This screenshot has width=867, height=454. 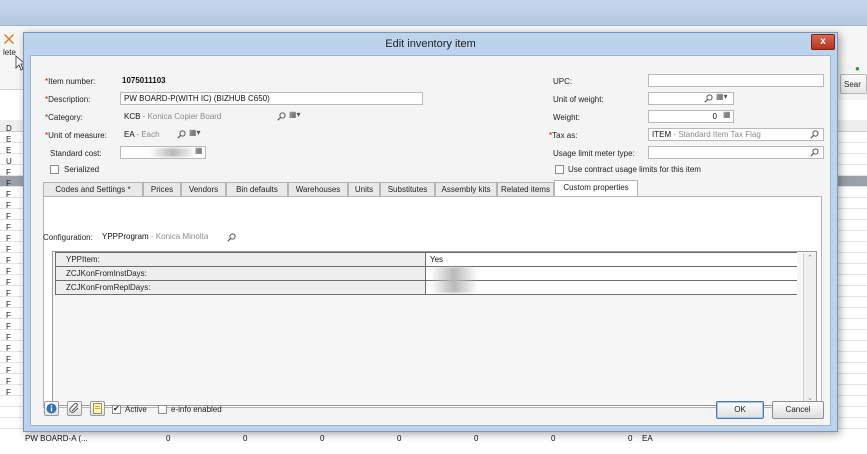 What do you see at coordinates (433, 439) in the screenshot?
I see `background-last-row: PW BOARD-A (... 0 0 0 0 0 0 0 EA` at bounding box center [433, 439].